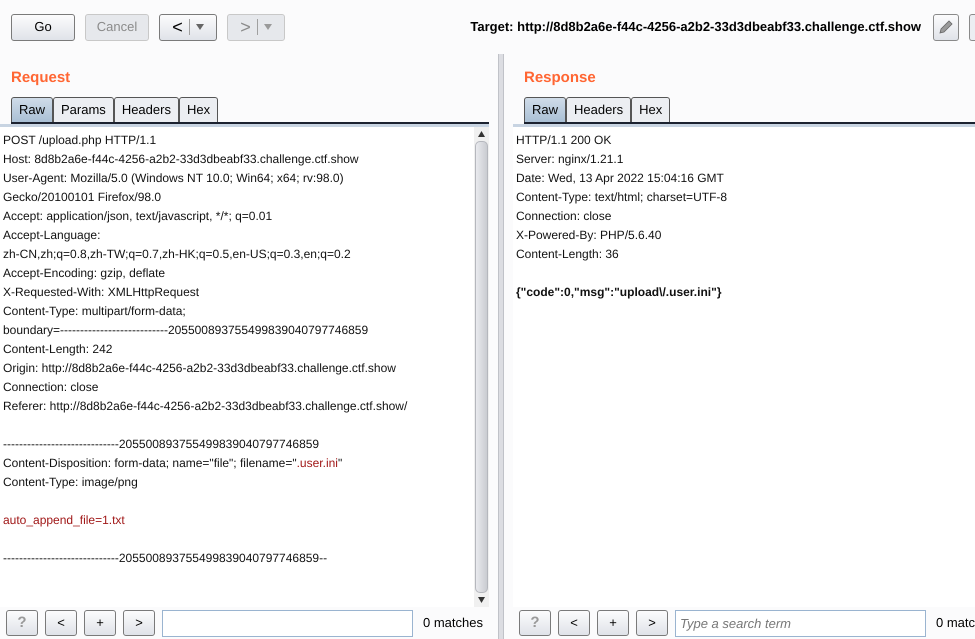 This screenshot has height=639, width=975. I want to click on search-field, so click(287, 623).